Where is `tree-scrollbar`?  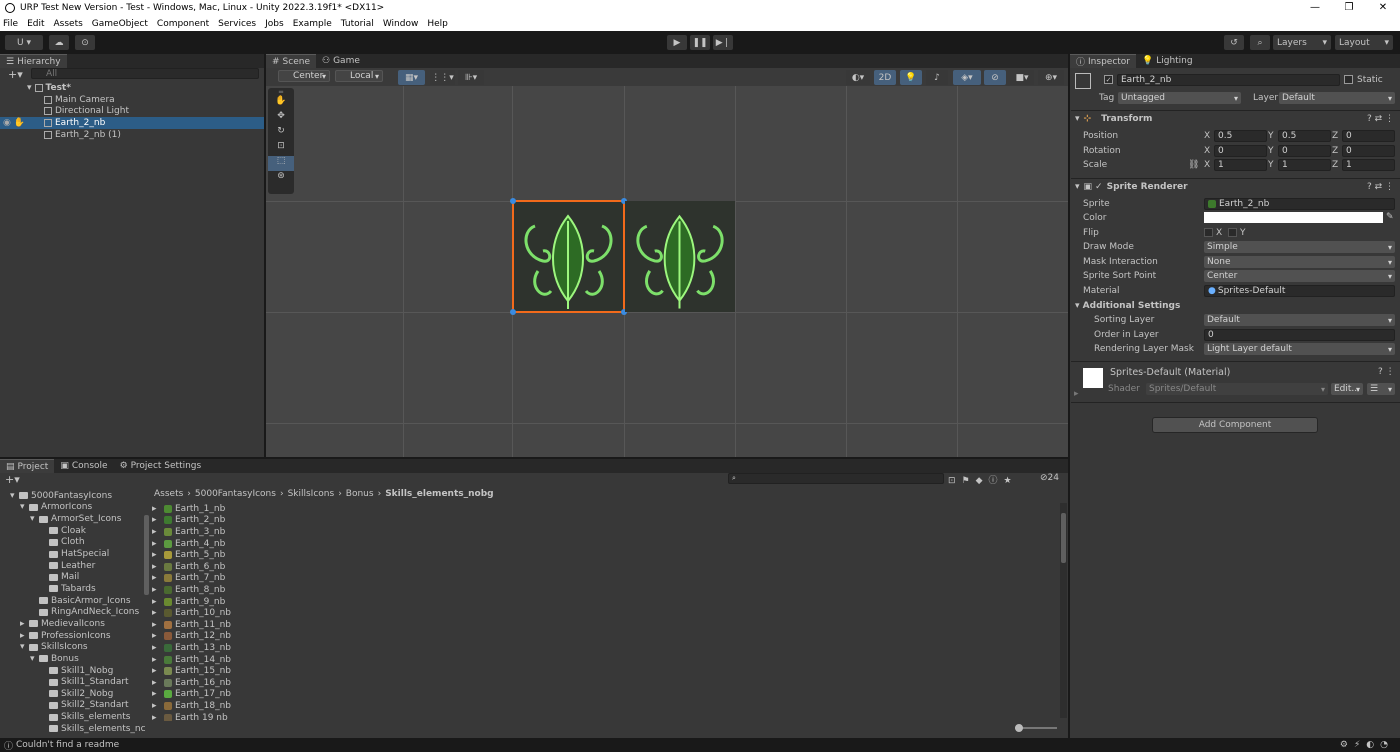 tree-scrollbar is located at coordinates (146, 555).